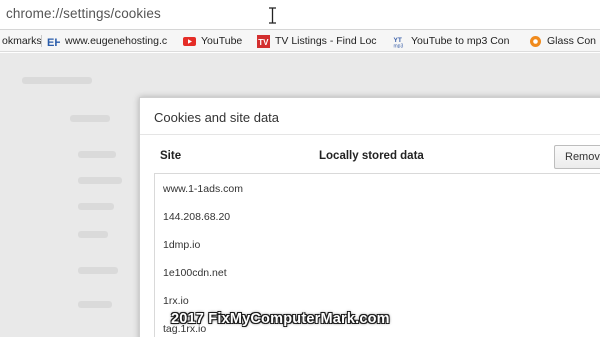 This screenshot has width=600, height=337. Describe the element at coordinates (222, 41) in the screenshot. I see `bookmark-label: YouTube` at that location.